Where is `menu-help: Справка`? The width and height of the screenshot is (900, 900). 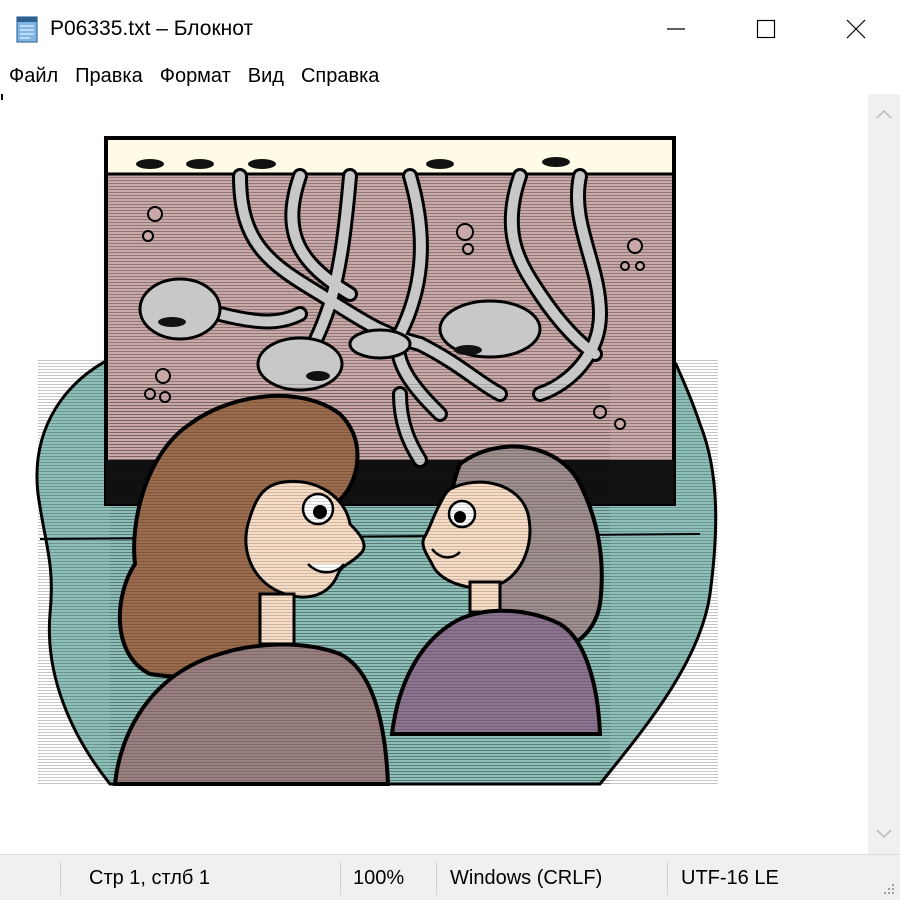 menu-help: Справка is located at coordinates (339, 76).